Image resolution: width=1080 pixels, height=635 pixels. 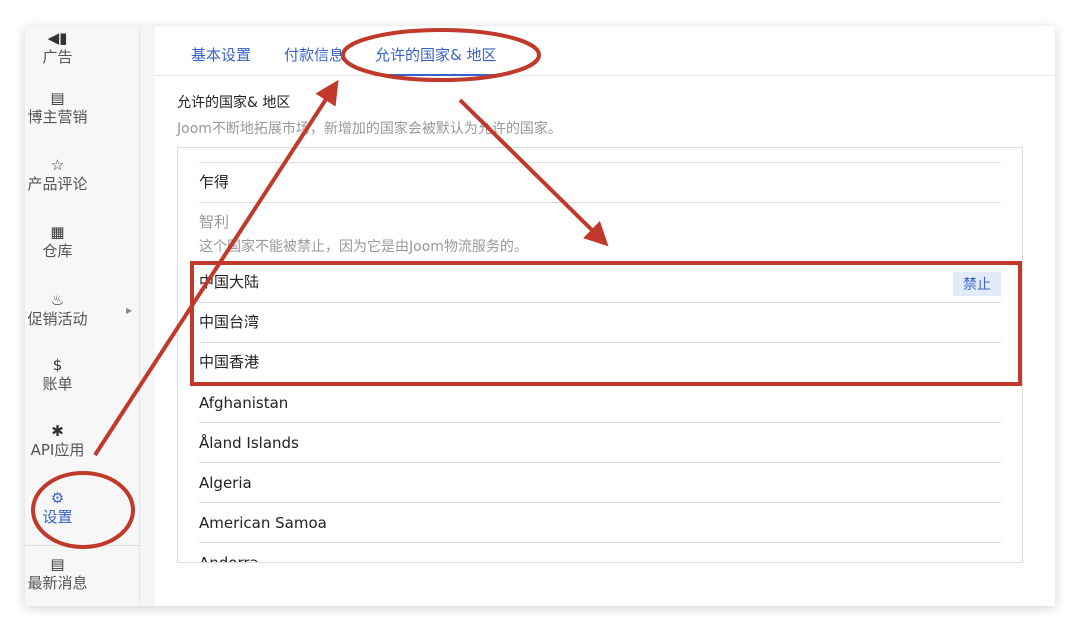 I want to click on highlight-ellipse-settings, so click(x=83, y=510).